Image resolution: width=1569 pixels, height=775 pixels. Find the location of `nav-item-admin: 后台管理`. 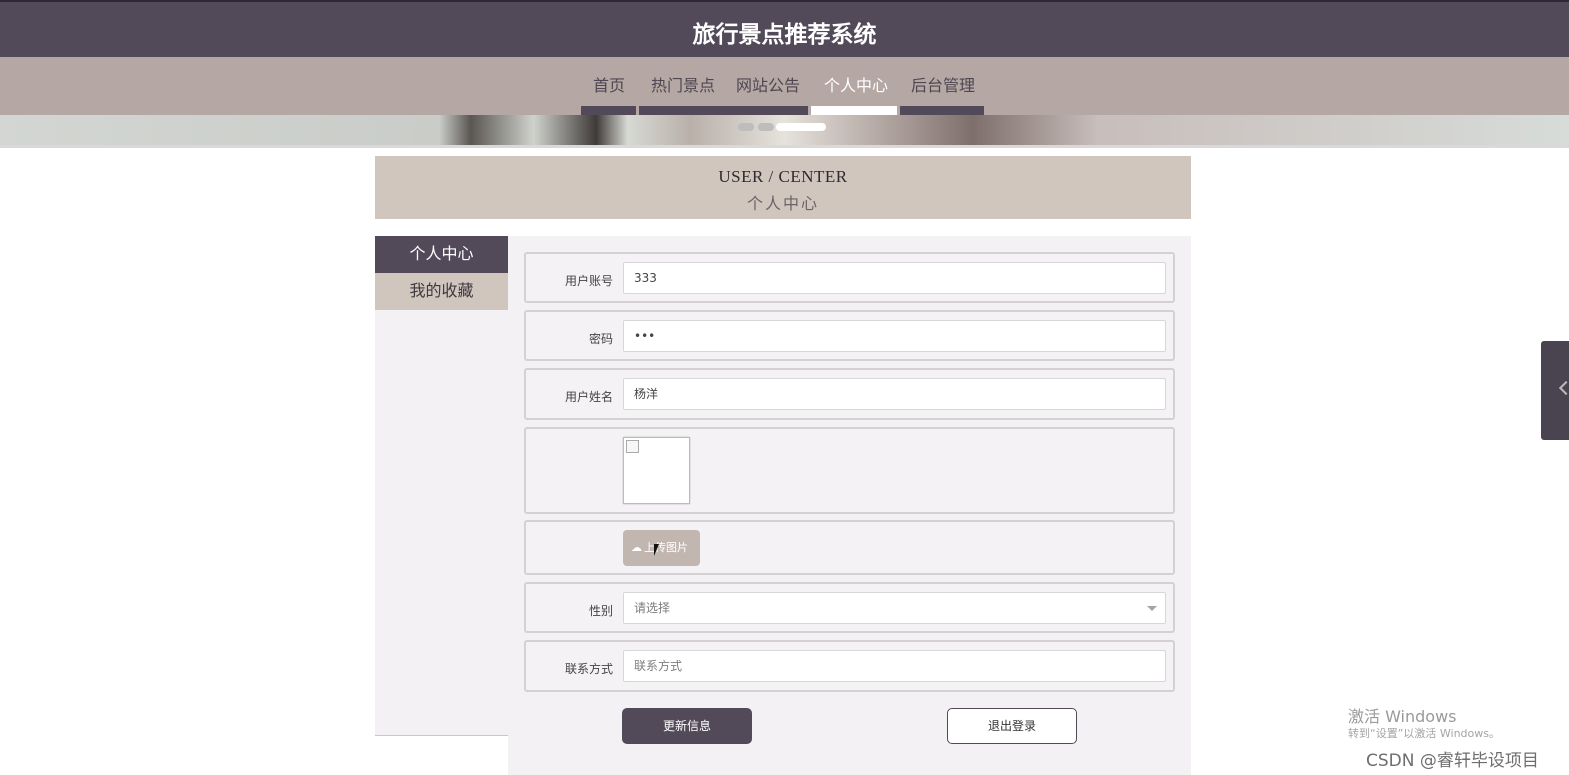

nav-item-admin: 后台管理 is located at coordinates (943, 84).